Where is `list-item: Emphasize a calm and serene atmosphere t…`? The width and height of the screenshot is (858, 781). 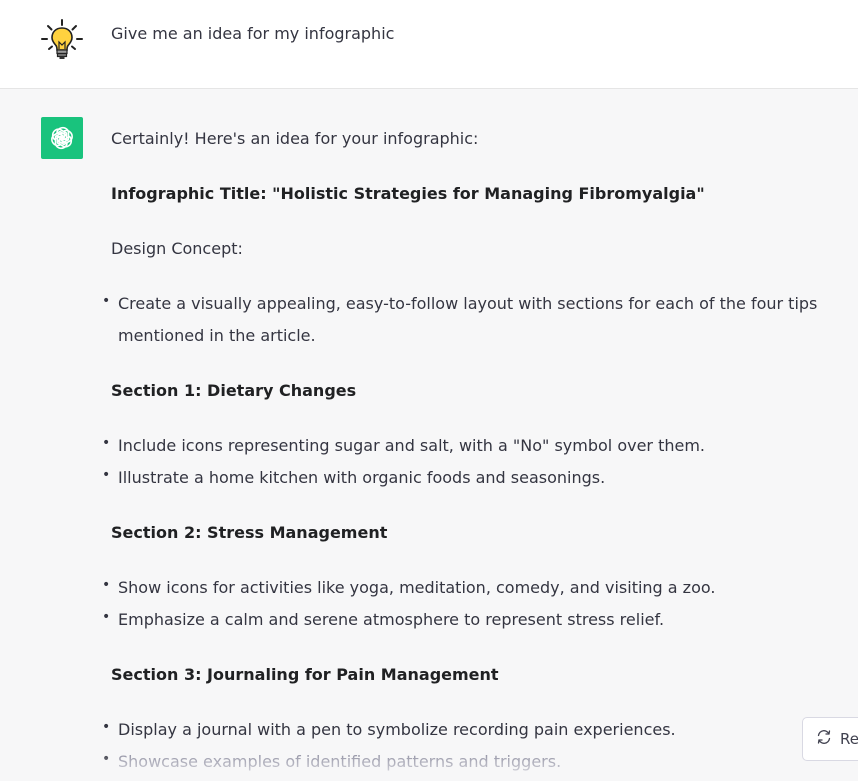
list-item: Emphasize a calm and serene atmosphere t… is located at coordinates (466, 618).